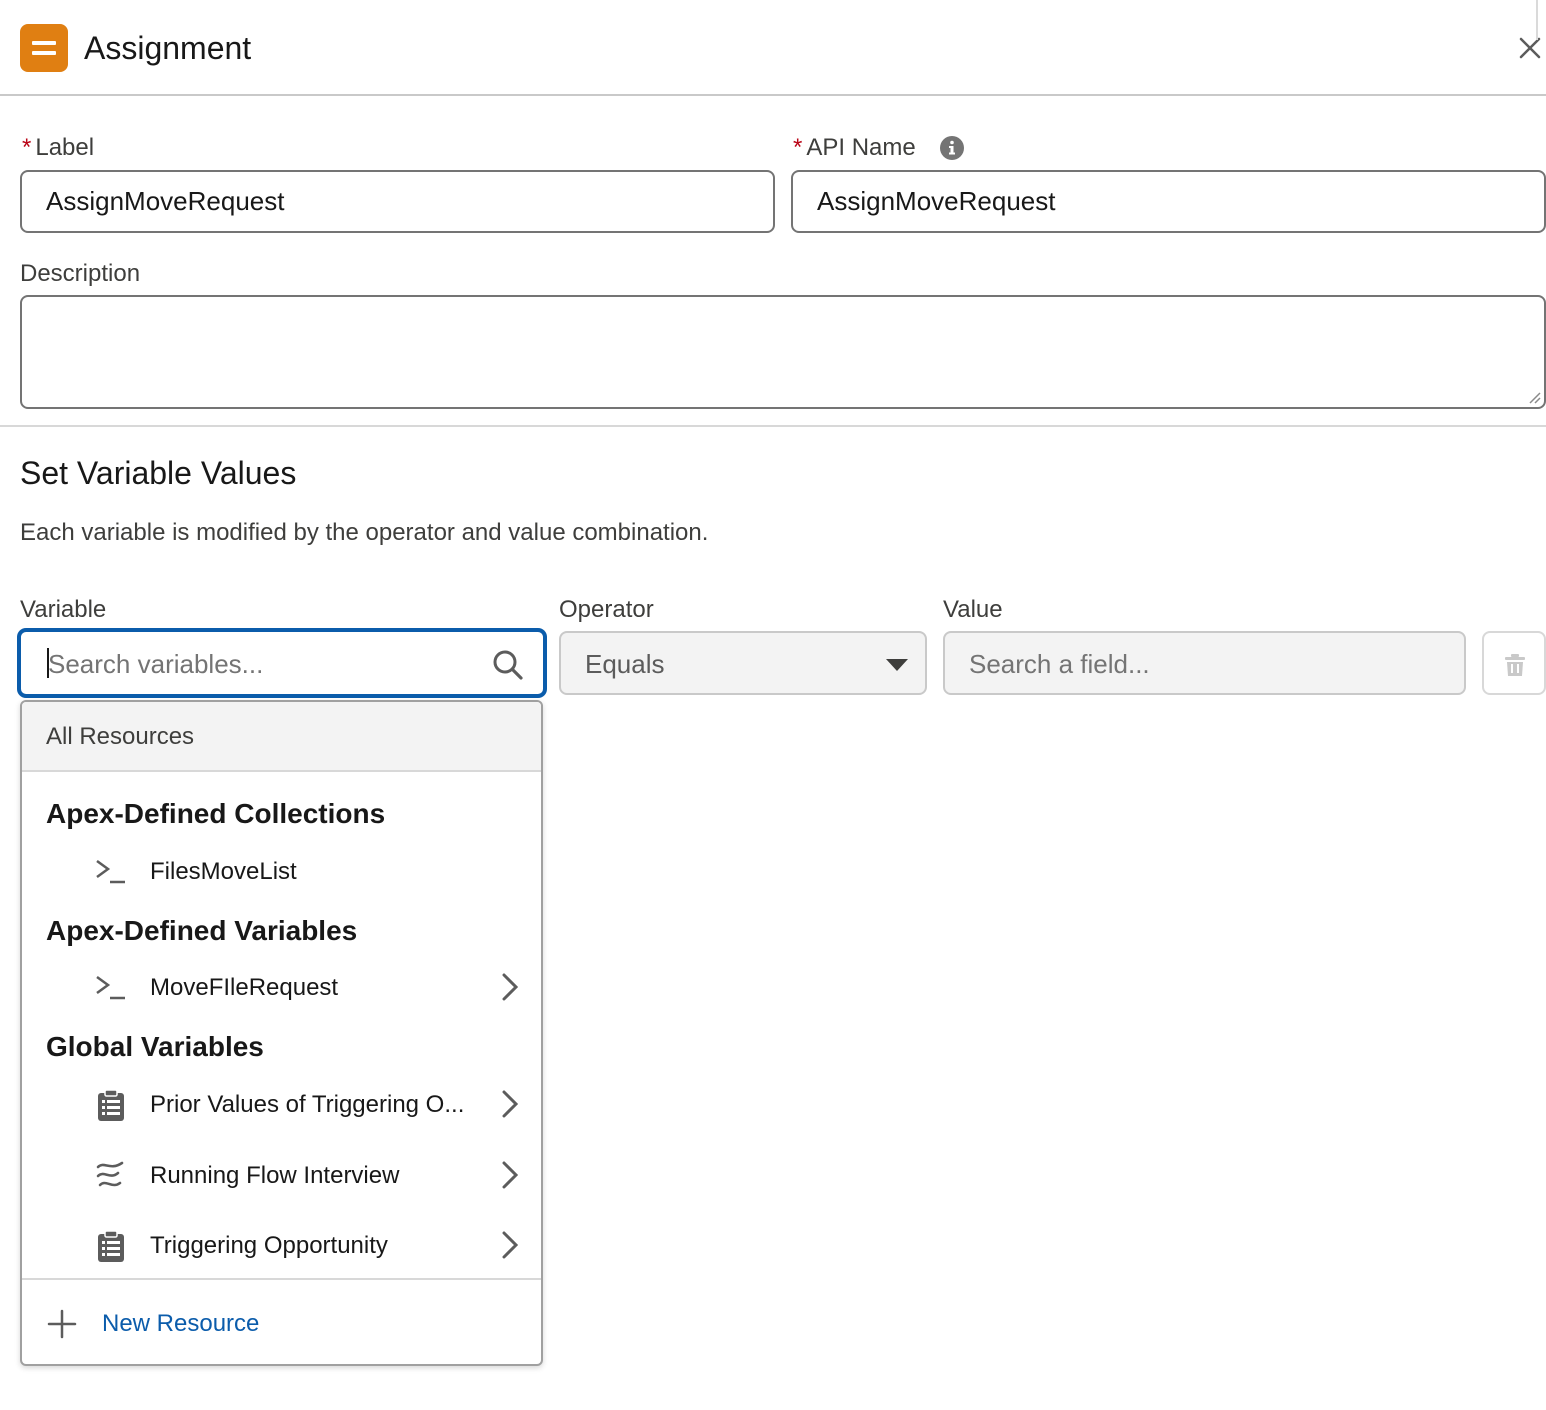  What do you see at coordinates (973, 609) in the screenshot?
I see `value-label: Value` at bounding box center [973, 609].